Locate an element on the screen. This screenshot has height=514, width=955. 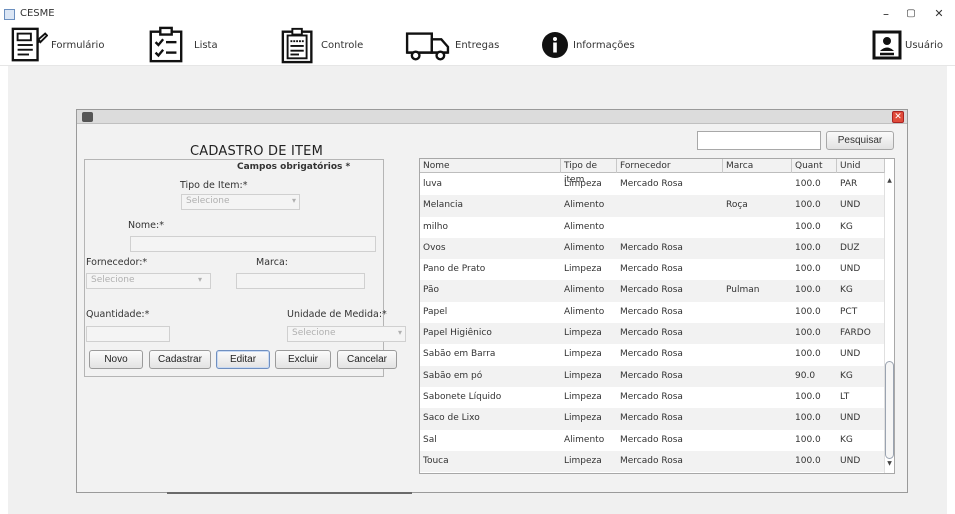
form-icon is located at coordinates (29, 44).